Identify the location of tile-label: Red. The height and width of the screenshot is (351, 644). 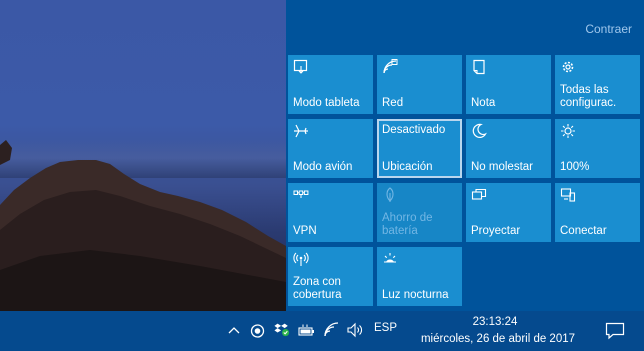
(393, 103).